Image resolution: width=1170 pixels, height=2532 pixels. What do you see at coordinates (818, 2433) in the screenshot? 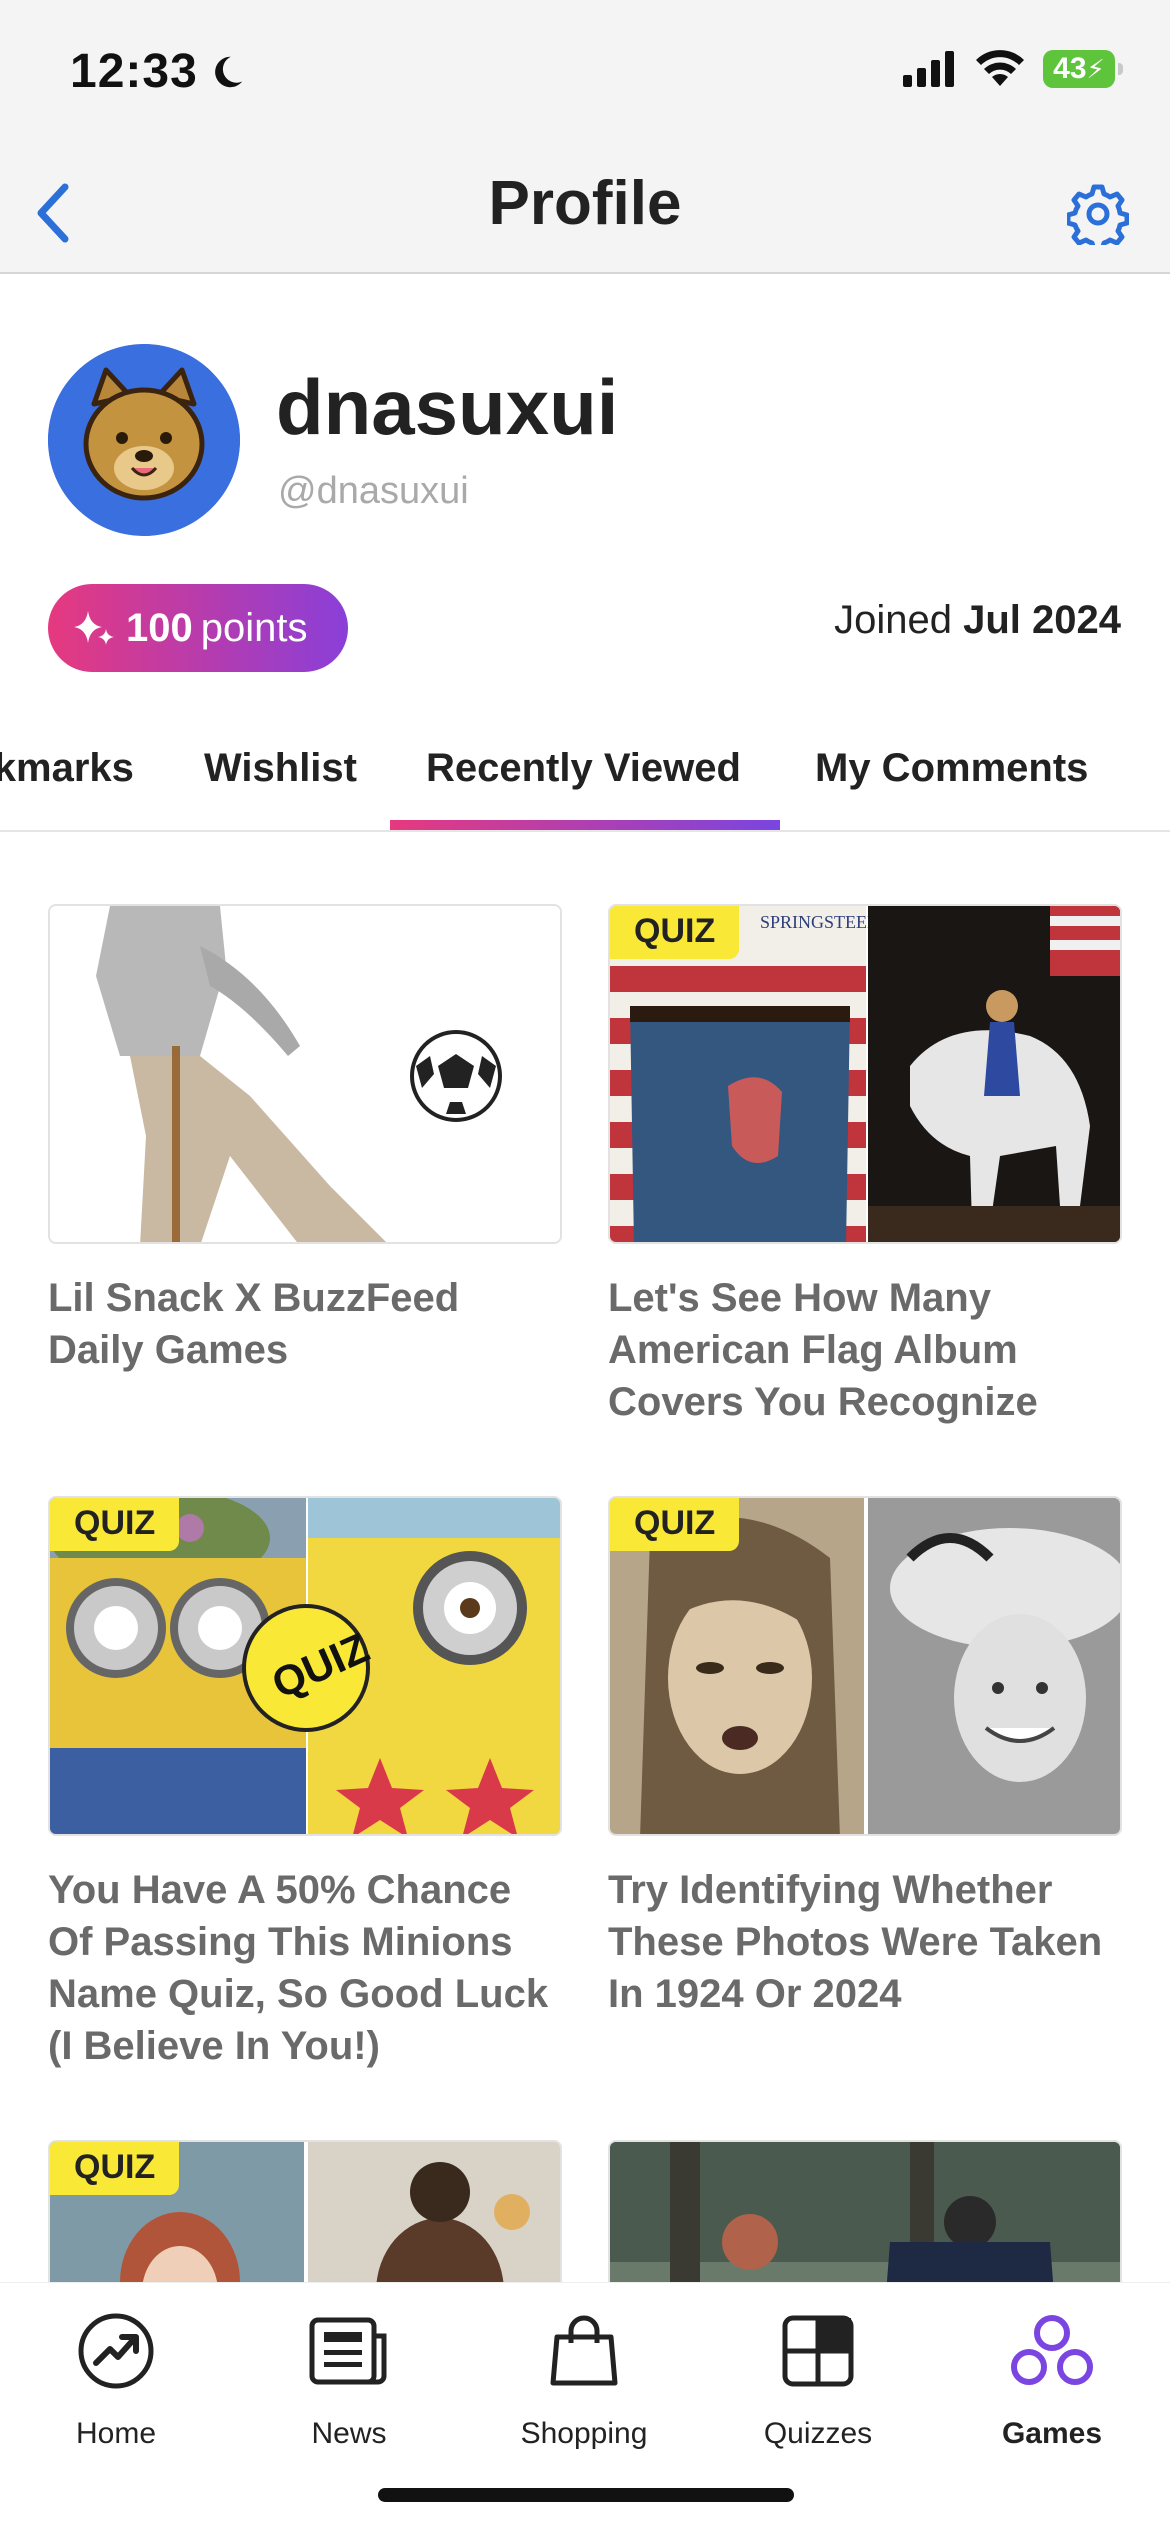
I see `tab-bar-label: Quizzes` at bounding box center [818, 2433].